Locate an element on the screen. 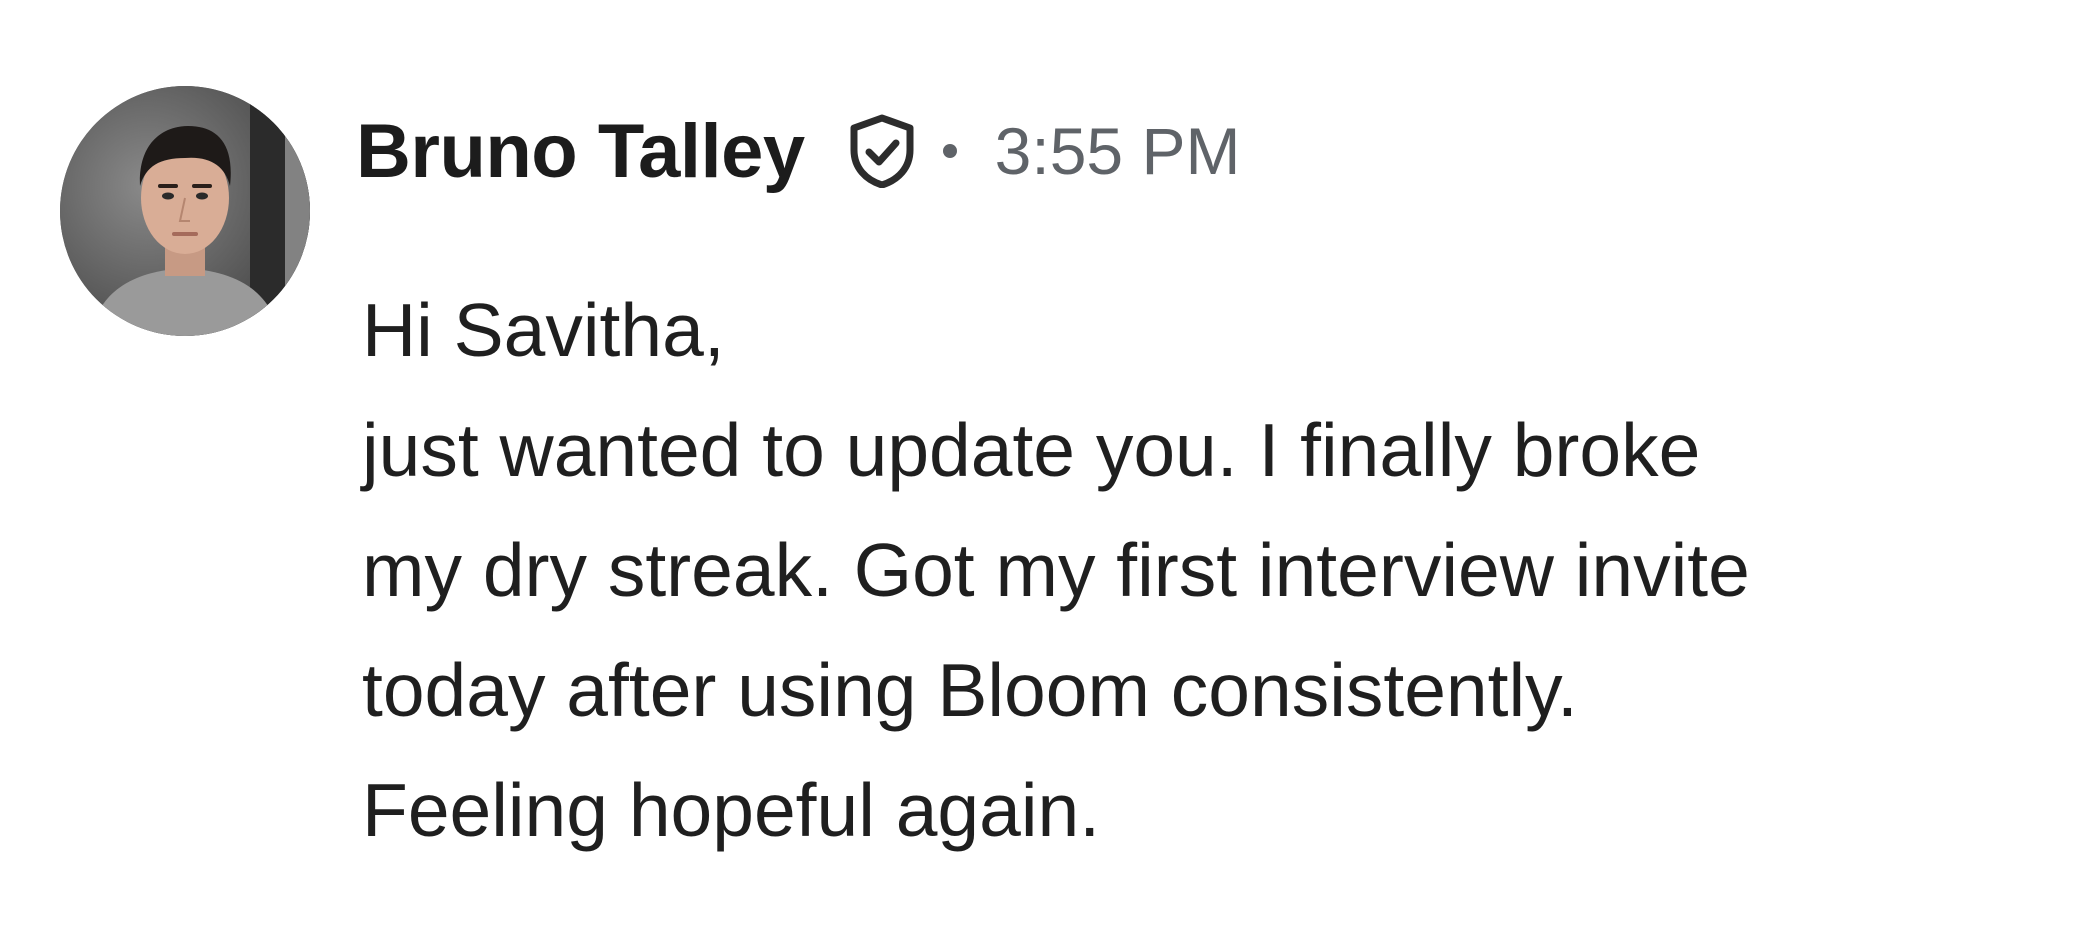 The image size is (2094, 948). avatar is located at coordinates (185, 211).